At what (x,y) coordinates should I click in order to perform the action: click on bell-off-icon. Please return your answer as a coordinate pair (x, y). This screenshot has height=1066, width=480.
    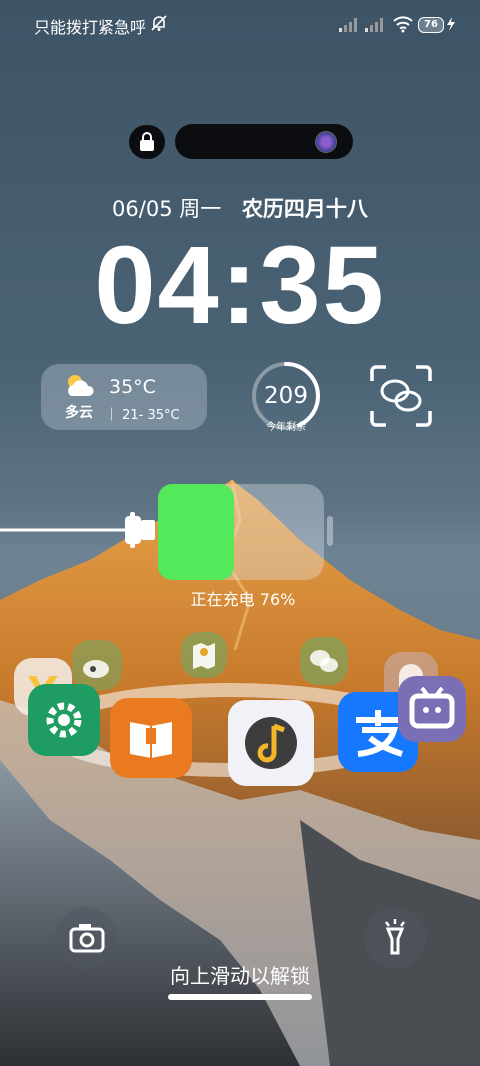
    Looking at the image, I should click on (159, 23).